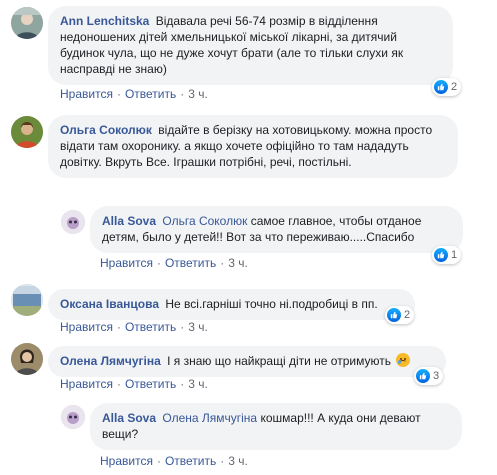  What do you see at coordinates (279, 361) in the screenshot?
I see `comment-text: І я знаю що найкращі діти не отримують` at bounding box center [279, 361].